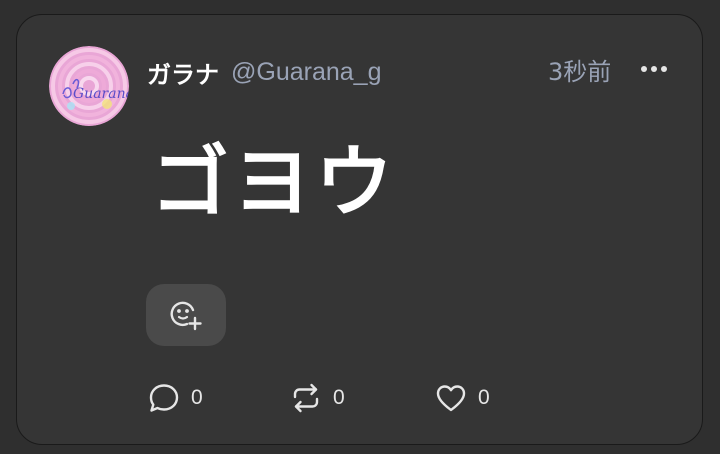  I want to click on avatar-spiral-logo: Guarana, so click(89, 86).